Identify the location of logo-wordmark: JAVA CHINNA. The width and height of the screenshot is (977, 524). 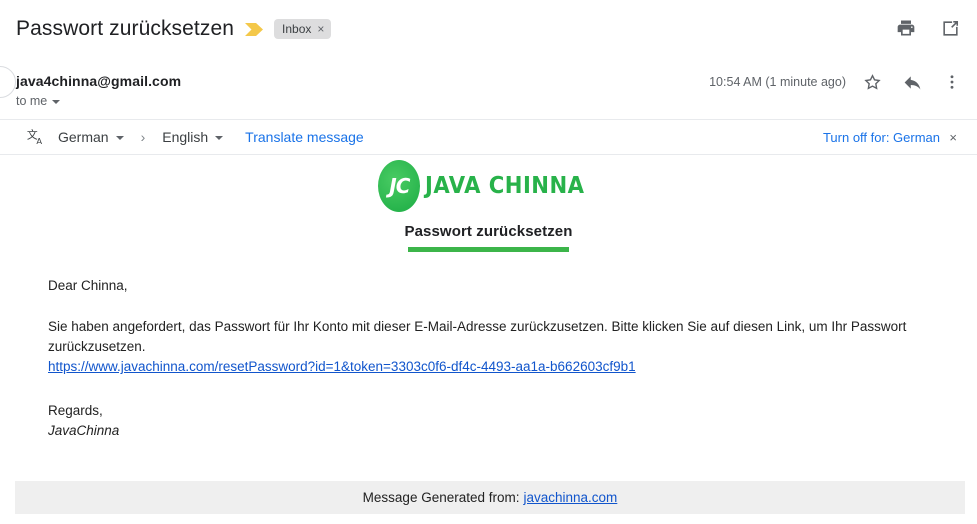
(505, 185).